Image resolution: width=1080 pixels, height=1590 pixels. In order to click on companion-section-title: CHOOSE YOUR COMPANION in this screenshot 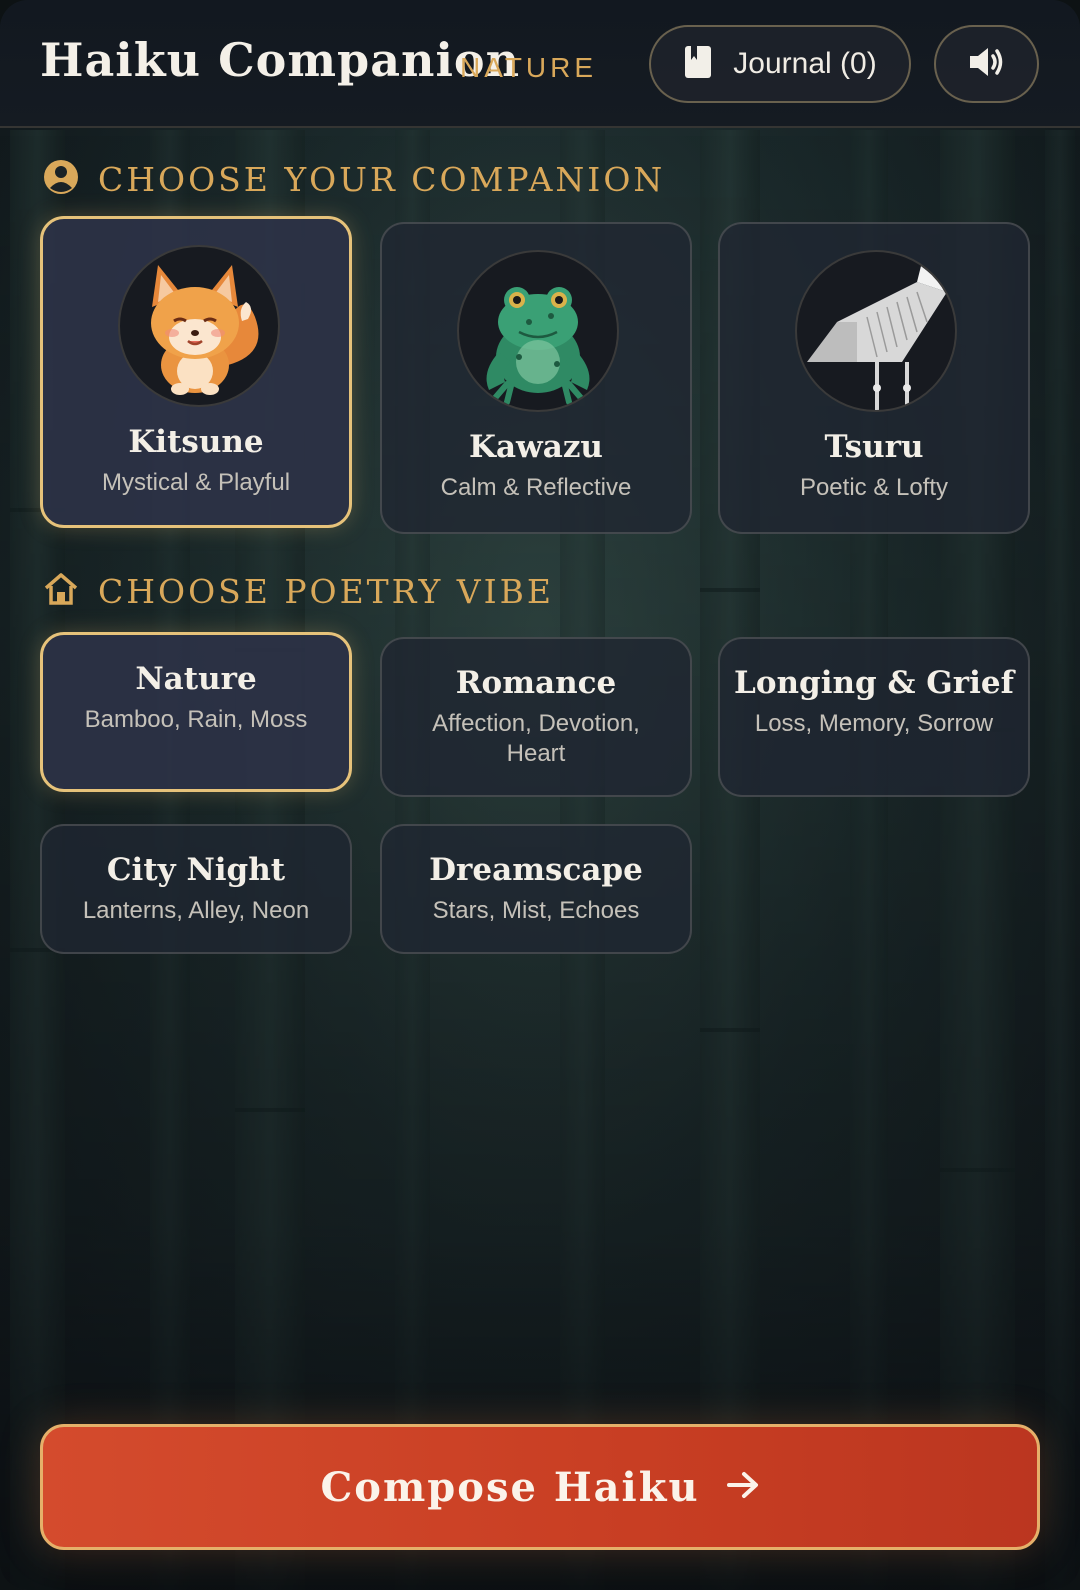, I will do `click(353, 179)`.